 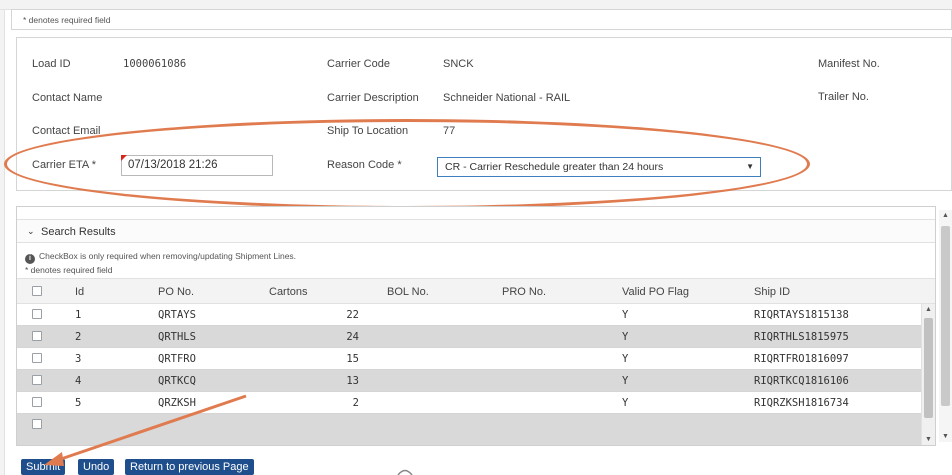 I want to click on ship-to-location-value: 77, so click(x=449, y=131).